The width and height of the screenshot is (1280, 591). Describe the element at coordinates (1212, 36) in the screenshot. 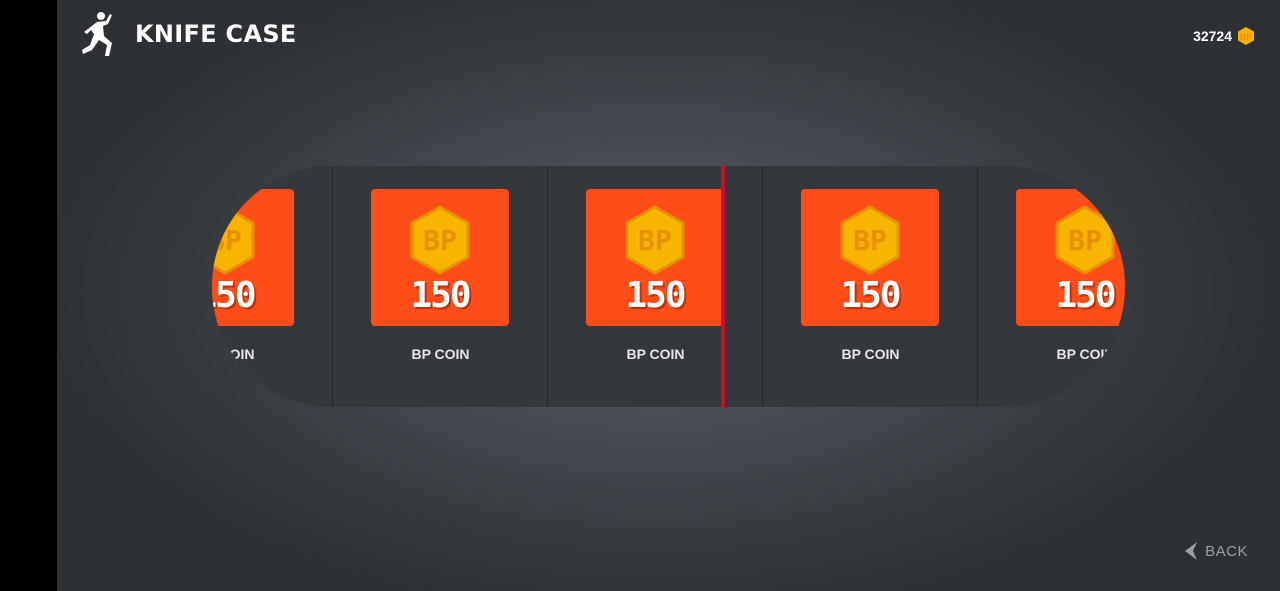

I see `currency-amount: 32724` at that location.